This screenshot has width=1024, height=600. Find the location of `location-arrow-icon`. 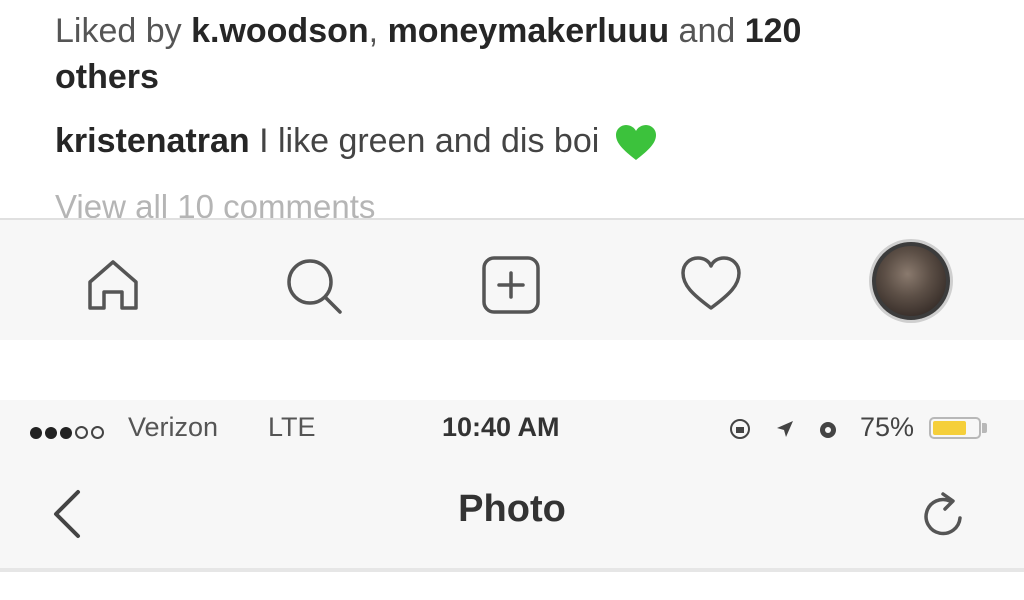

location-arrow-icon is located at coordinates (784, 428).